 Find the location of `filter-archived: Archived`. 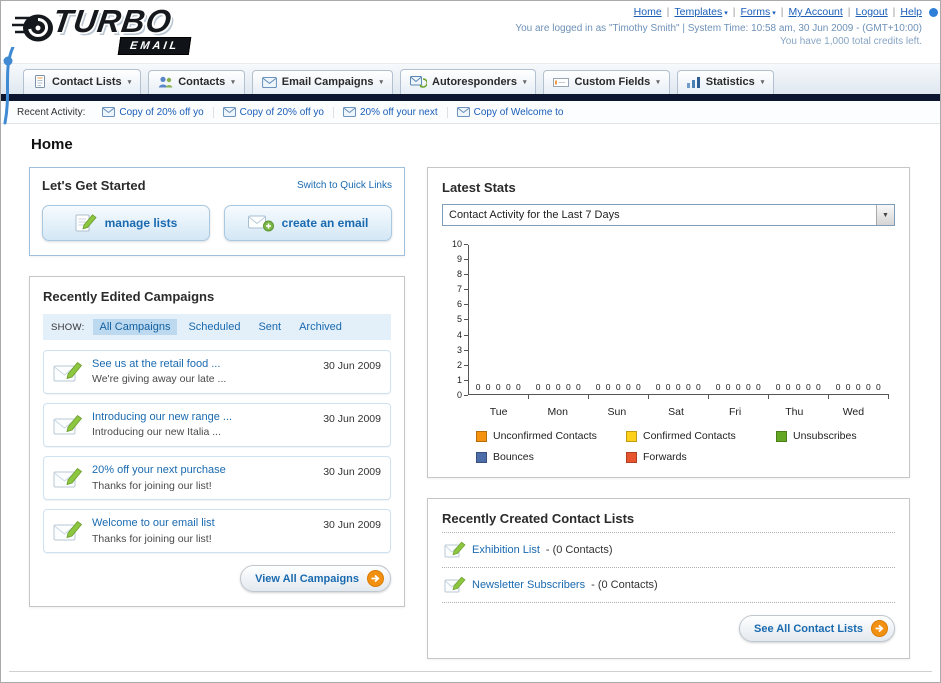

filter-archived: Archived is located at coordinates (320, 327).